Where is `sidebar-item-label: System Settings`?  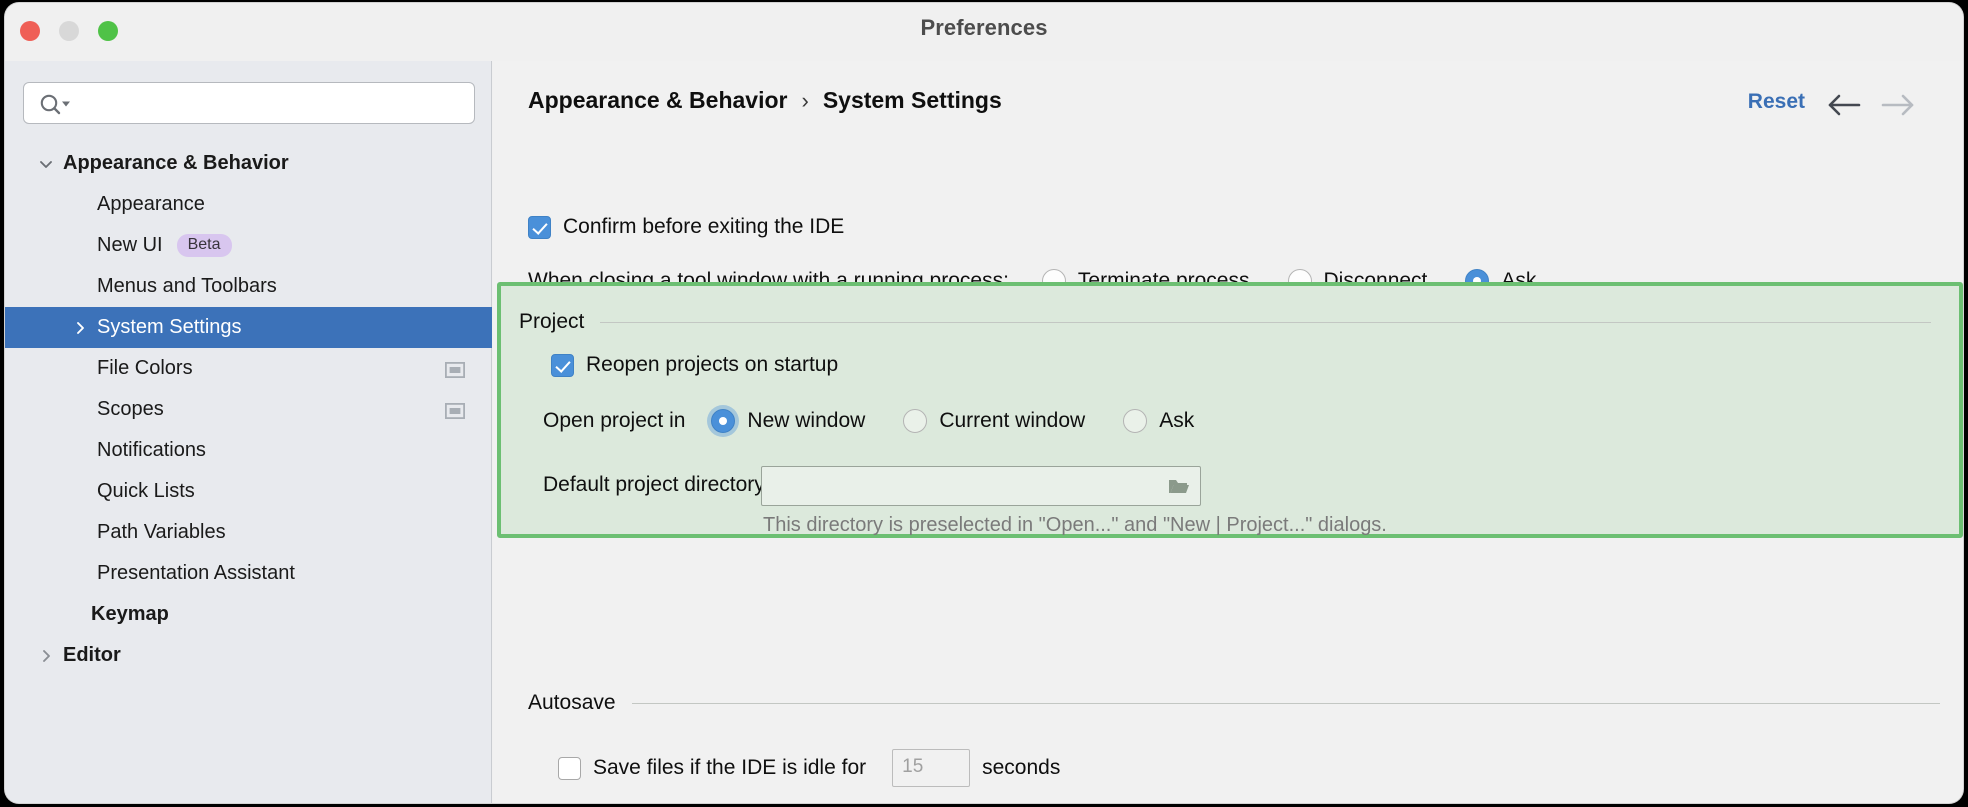
sidebar-item-label: System Settings is located at coordinates (169, 327).